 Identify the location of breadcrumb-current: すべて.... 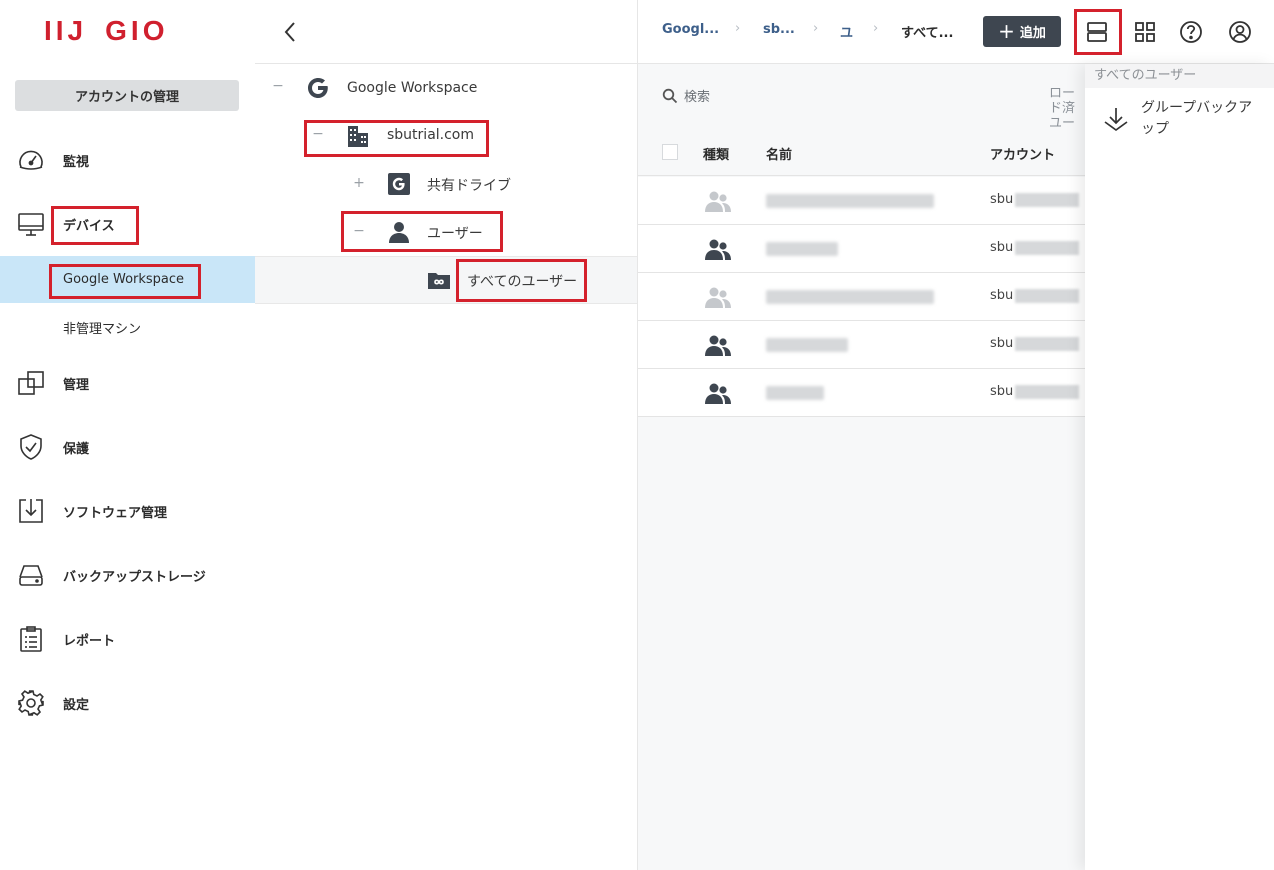
(927, 33).